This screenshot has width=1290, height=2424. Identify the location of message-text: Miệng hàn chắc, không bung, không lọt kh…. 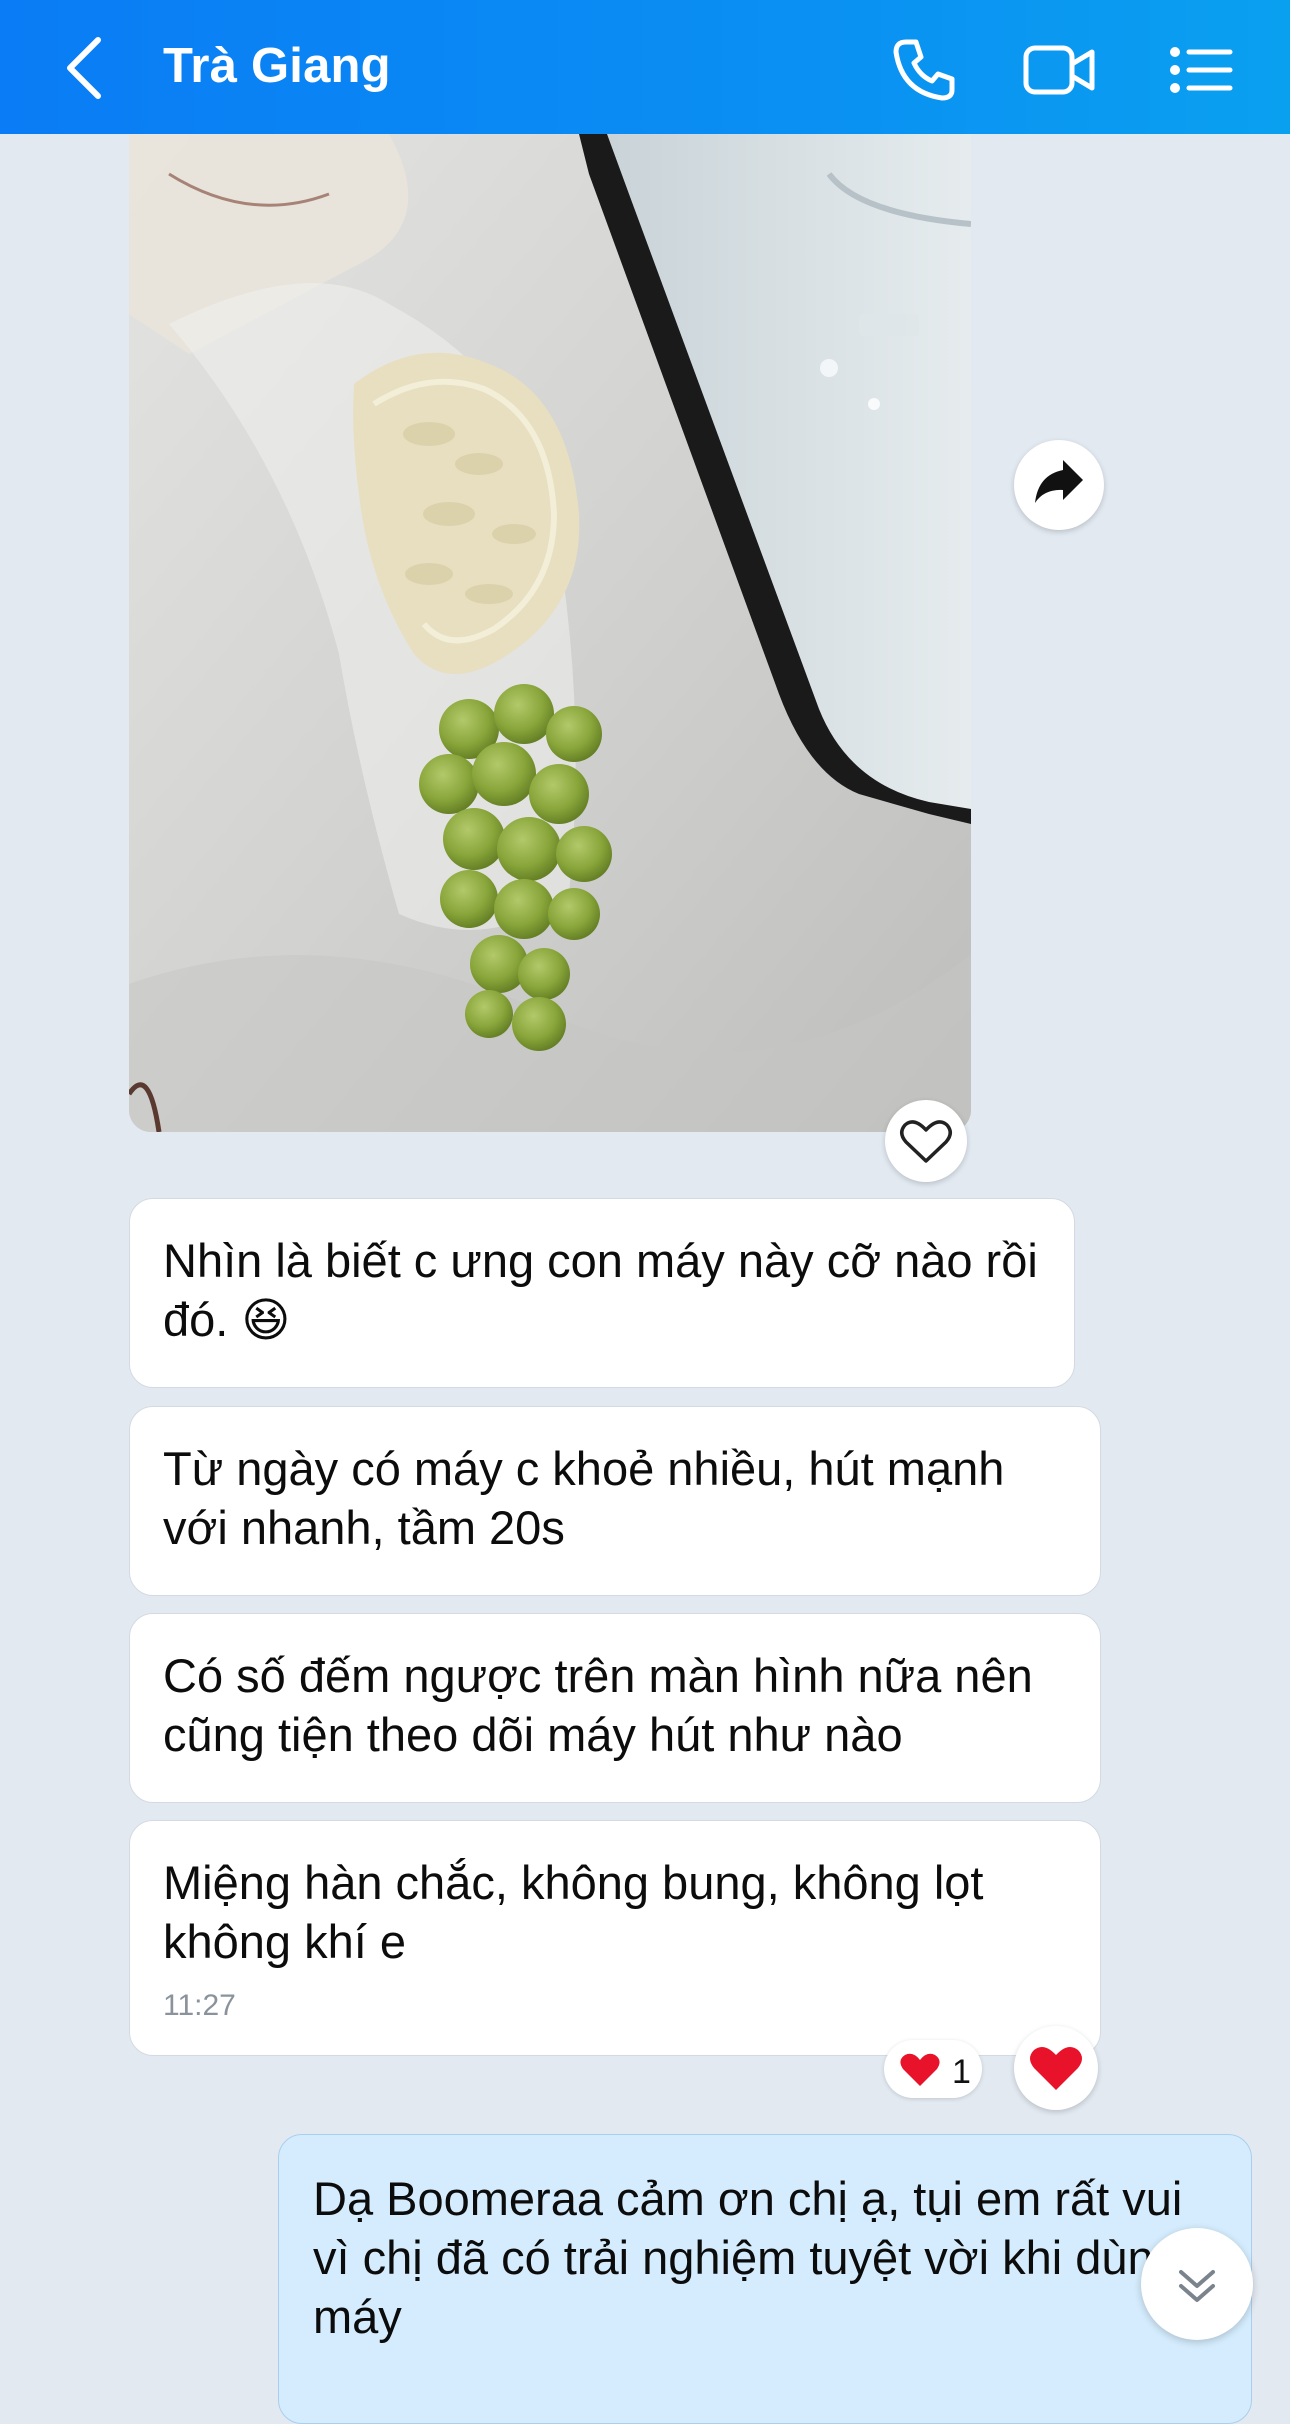
(573, 1912).